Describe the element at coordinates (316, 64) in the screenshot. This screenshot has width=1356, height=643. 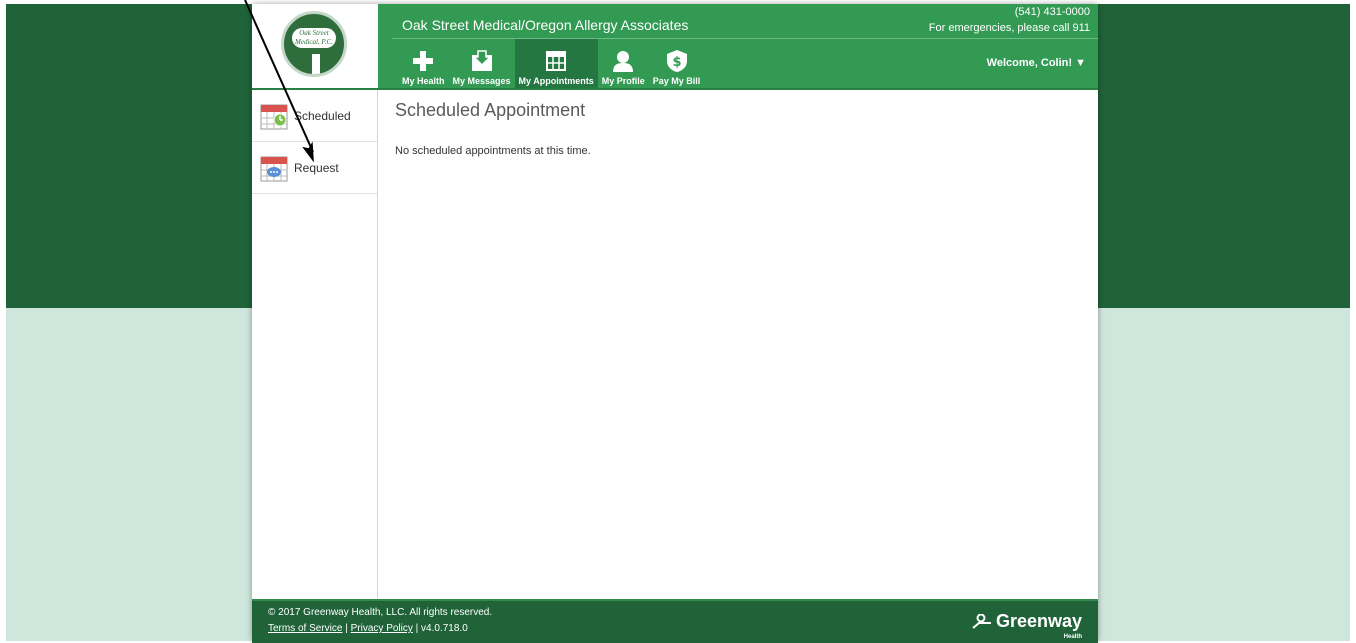
I see `logo-trunk` at that location.